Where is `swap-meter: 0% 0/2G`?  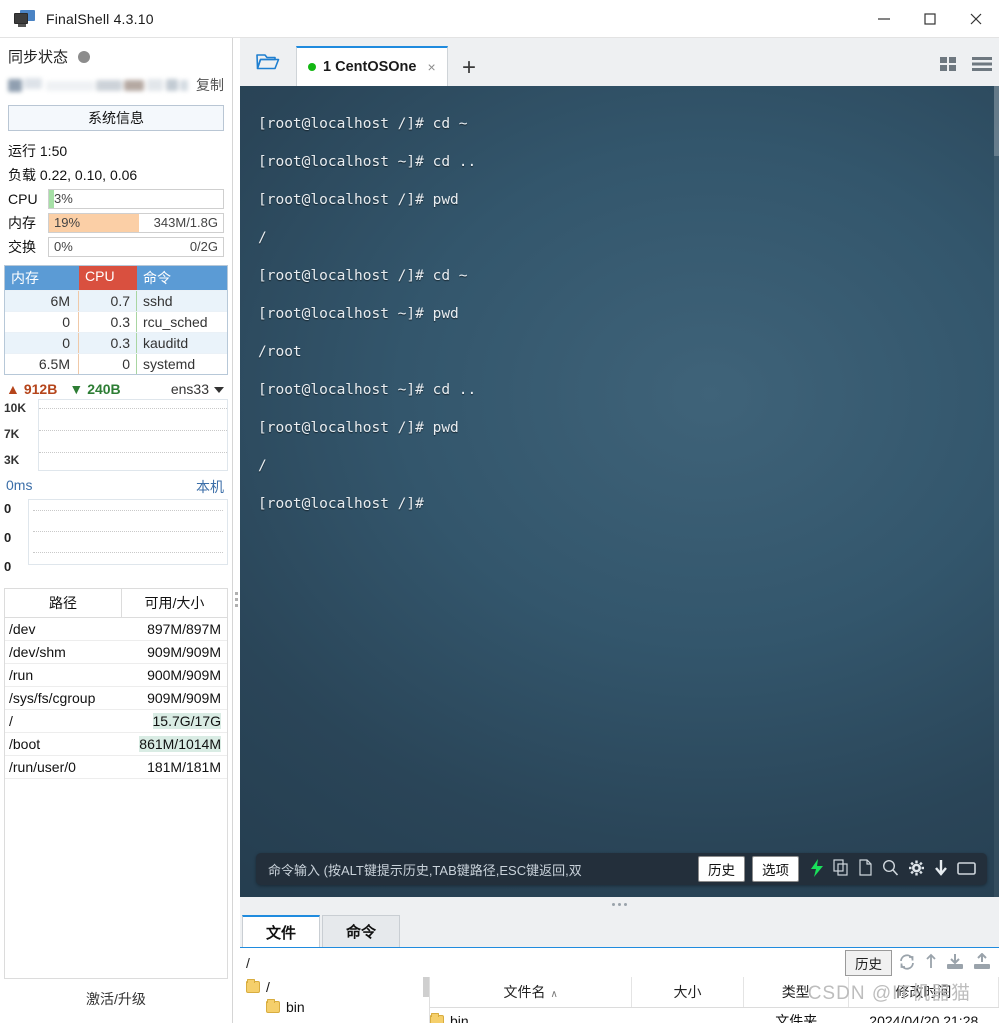 swap-meter: 0% 0/2G is located at coordinates (136, 247).